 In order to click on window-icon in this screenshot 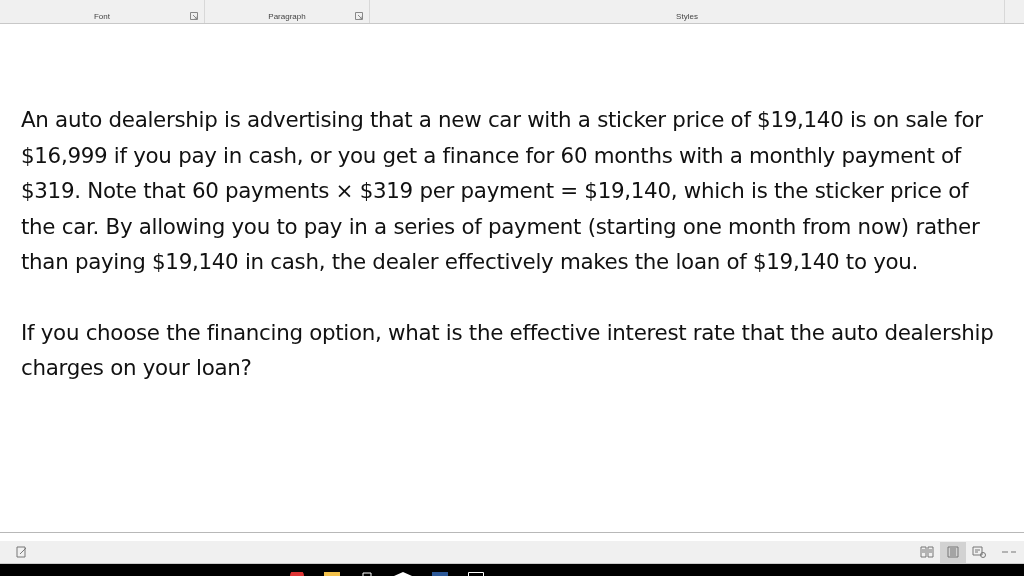, I will do `click(476, 574)`.